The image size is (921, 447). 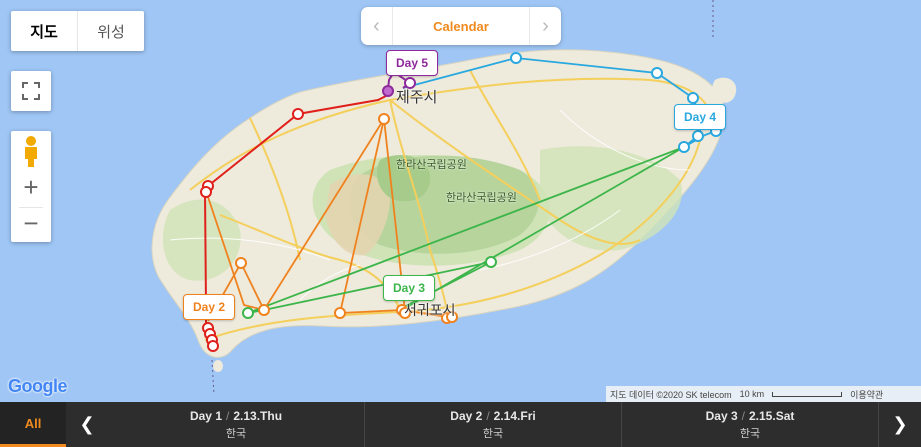 What do you see at coordinates (236, 424) in the screenshot?
I see `day-tab-1: Day 1/2.13.Thu 한국` at bounding box center [236, 424].